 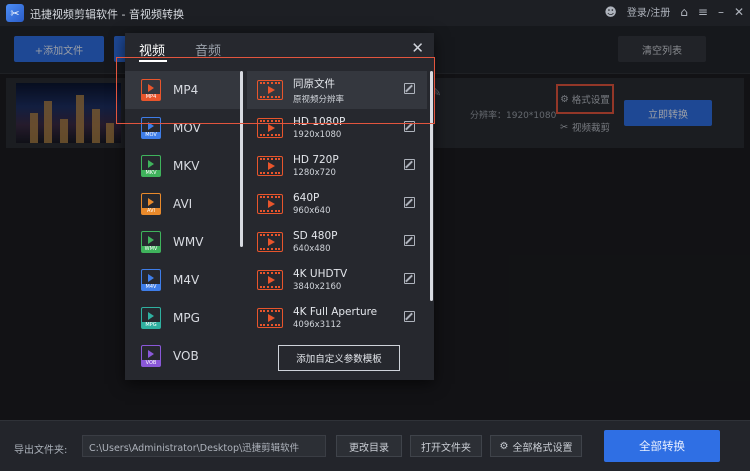 What do you see at coordinates (610, 12) in the screenshot?
I see `user-icon: ☻` at bounding box center [610, 12].